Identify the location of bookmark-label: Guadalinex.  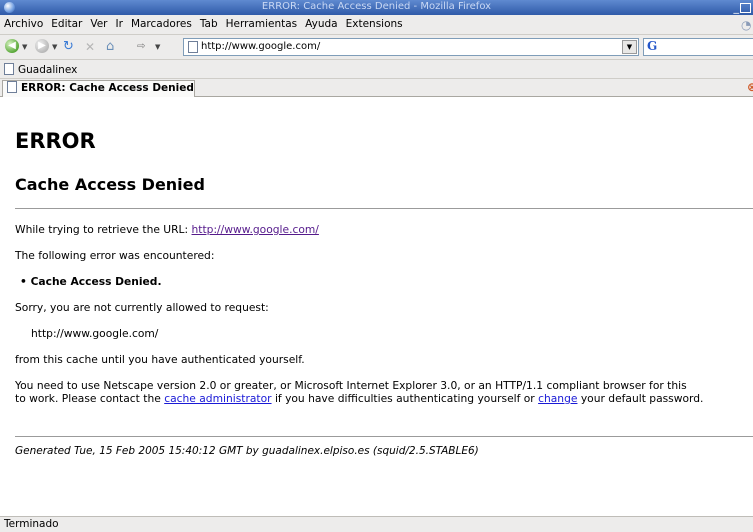
(48, 70).